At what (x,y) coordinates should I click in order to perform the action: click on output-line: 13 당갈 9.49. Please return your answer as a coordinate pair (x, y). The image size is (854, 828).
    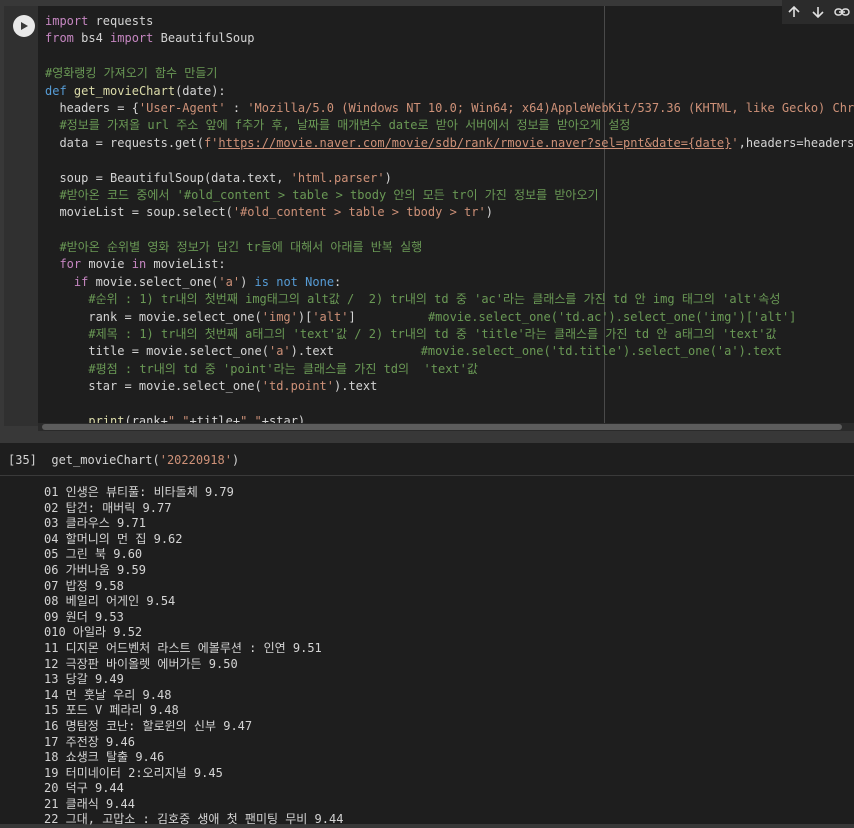
    Looking at the image, I should click on (84, 679).